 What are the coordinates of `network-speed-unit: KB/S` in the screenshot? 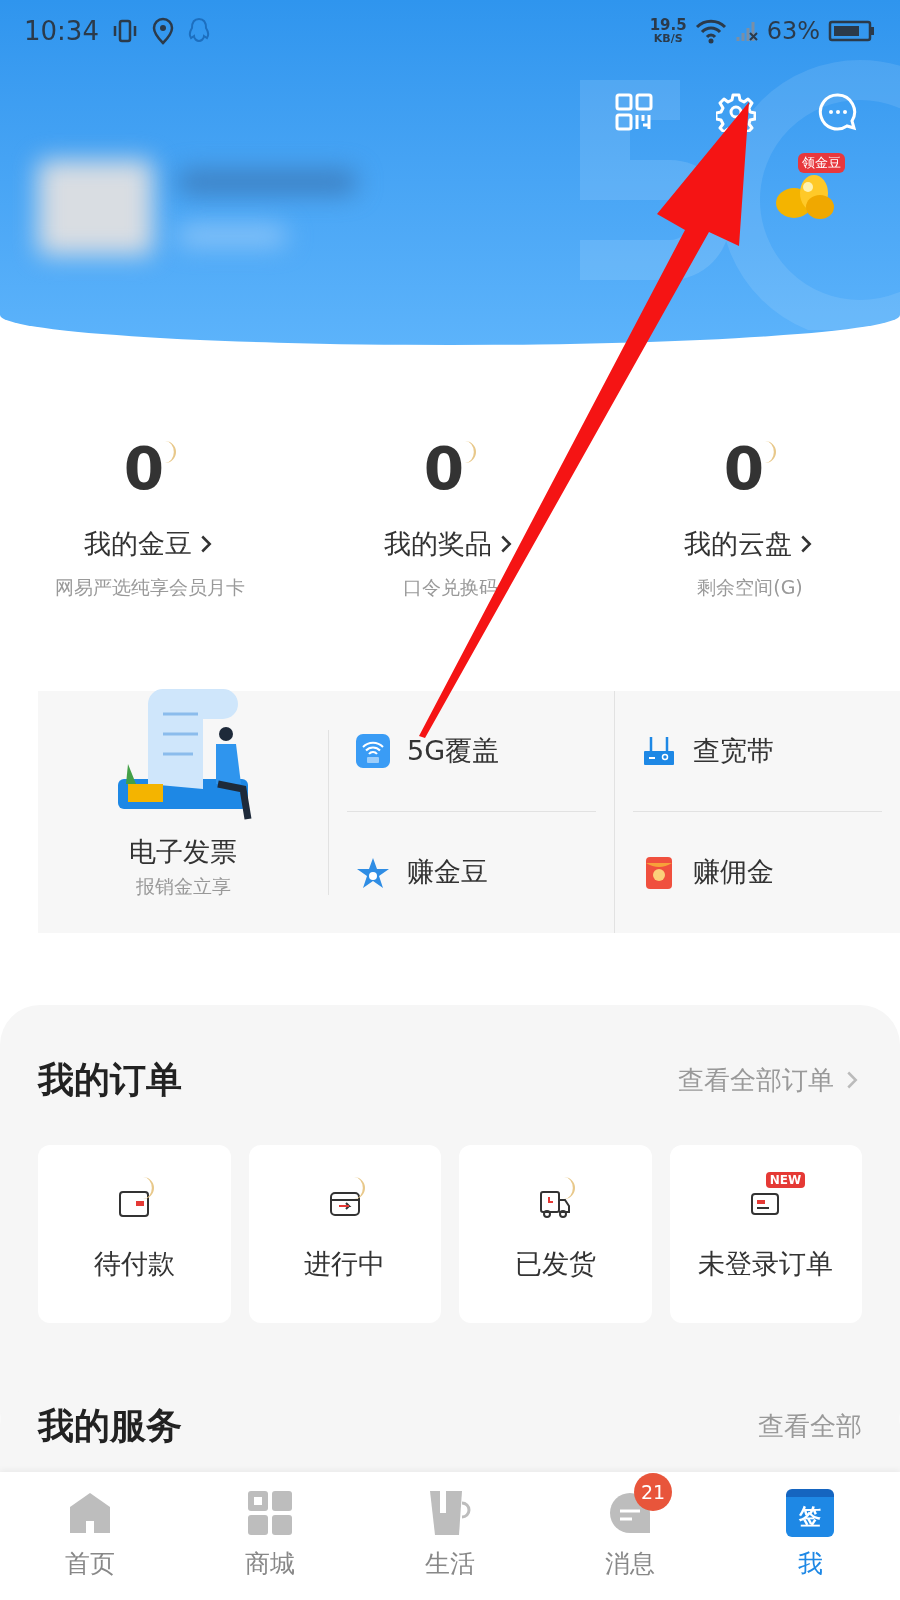 It's located at (668, 38).